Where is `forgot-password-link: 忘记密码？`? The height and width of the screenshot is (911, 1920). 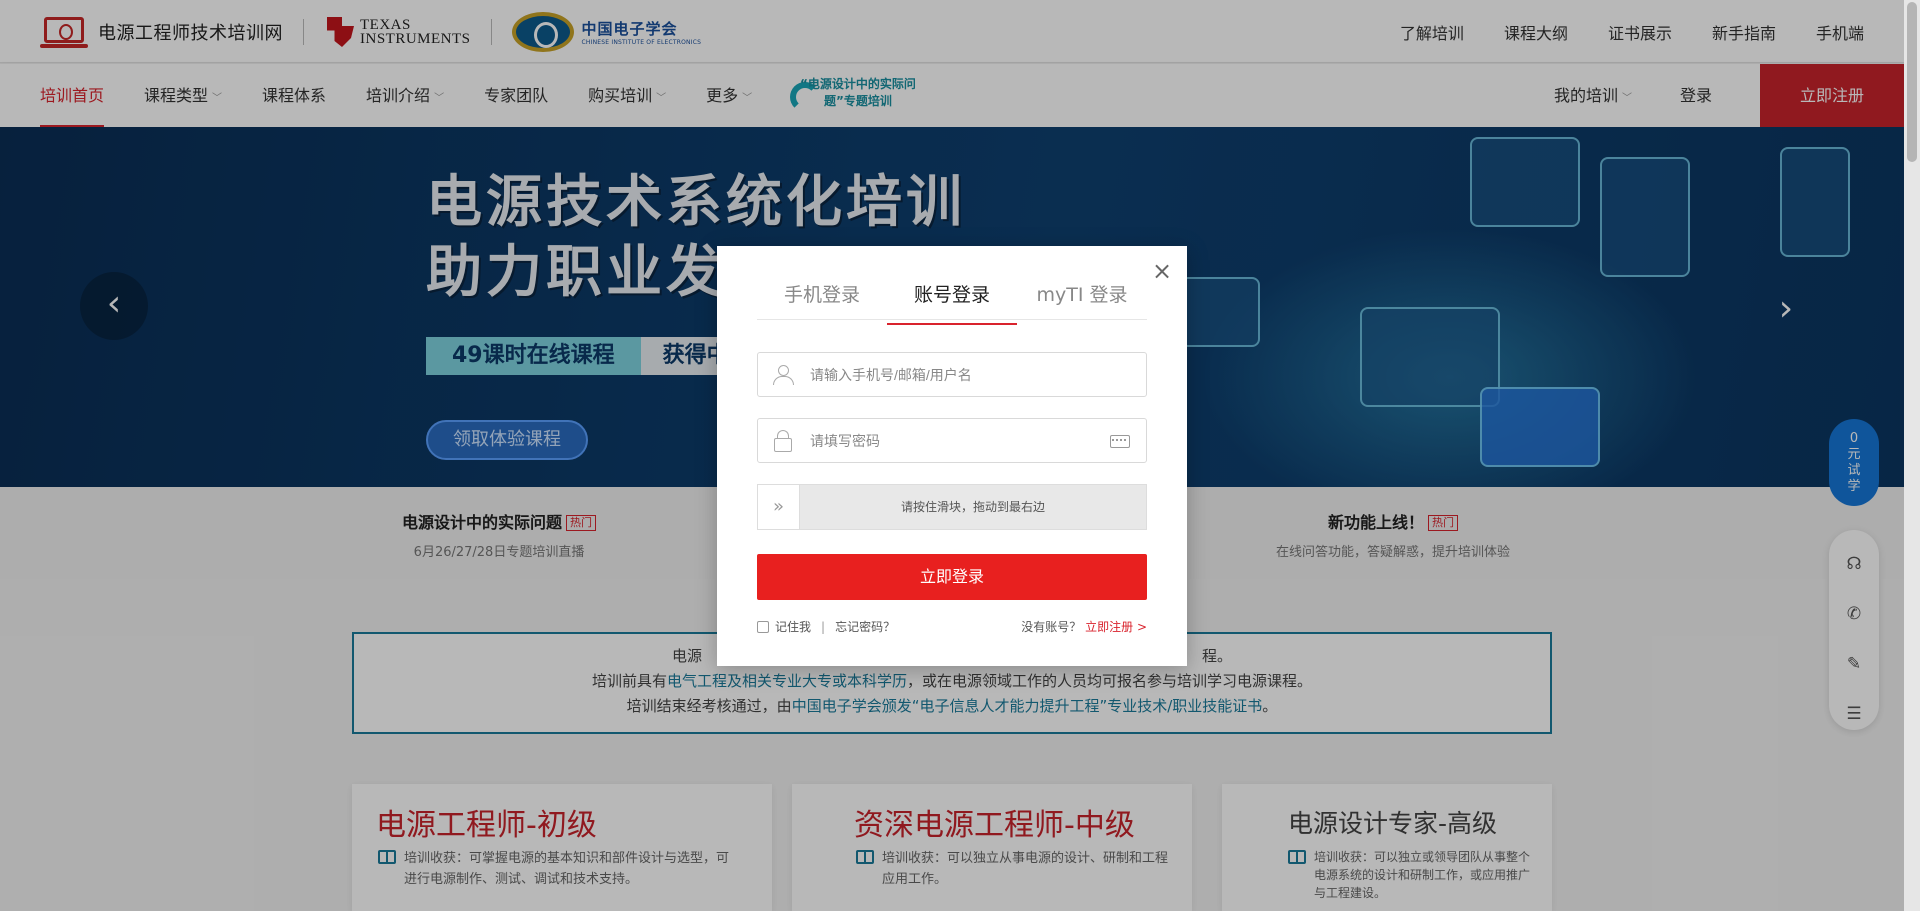
forgot-password-link: 忘记密码？ is located at coordinates (865, 626).